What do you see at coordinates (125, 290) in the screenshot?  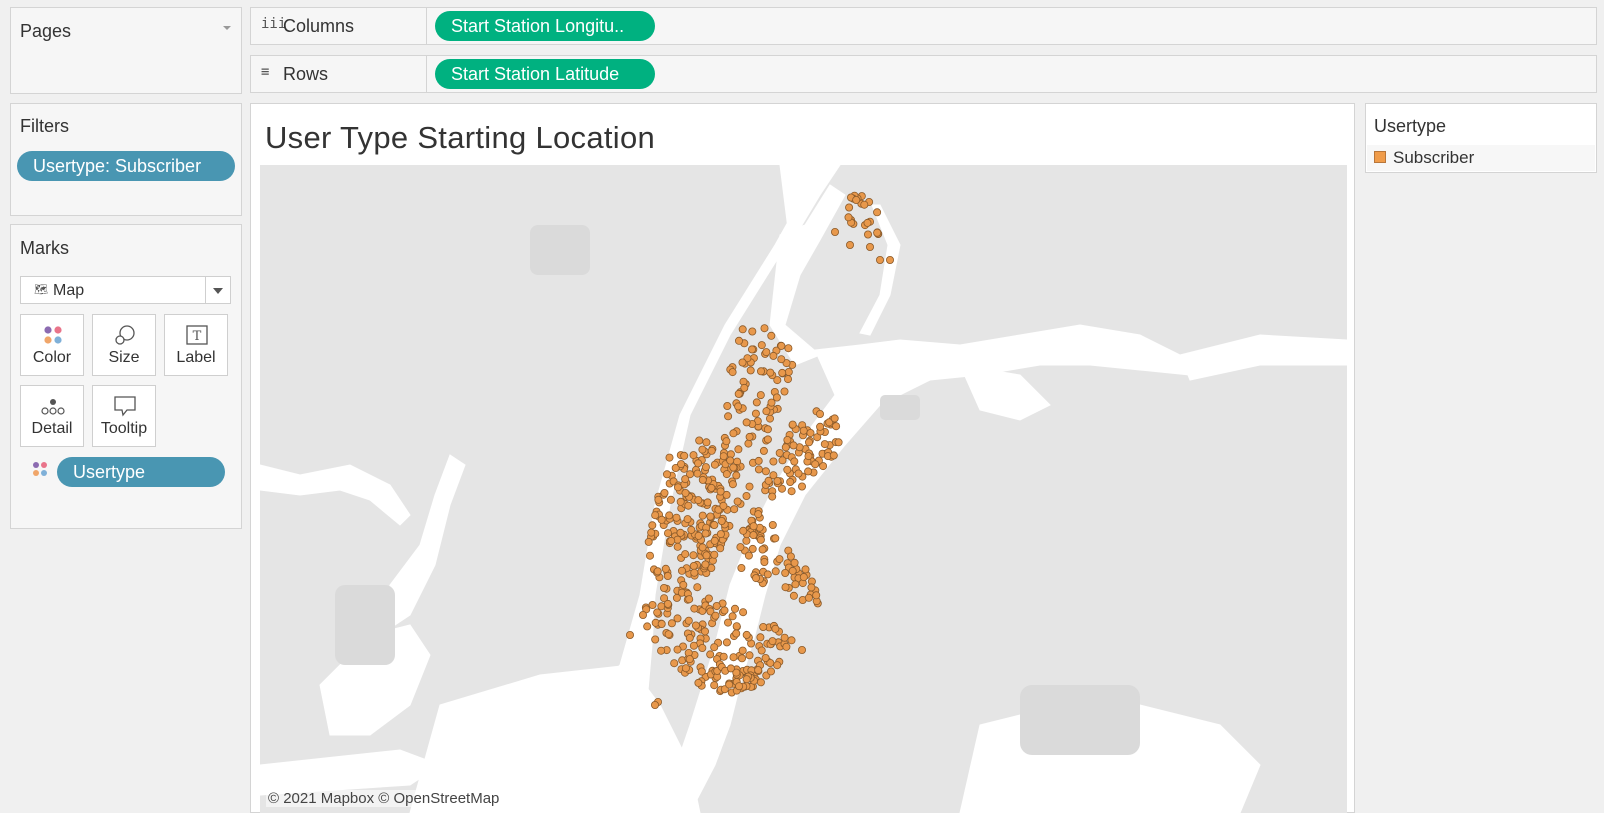 I see `mark-type-dropdown: 🗺 Map` at bounding box center [125, 290].